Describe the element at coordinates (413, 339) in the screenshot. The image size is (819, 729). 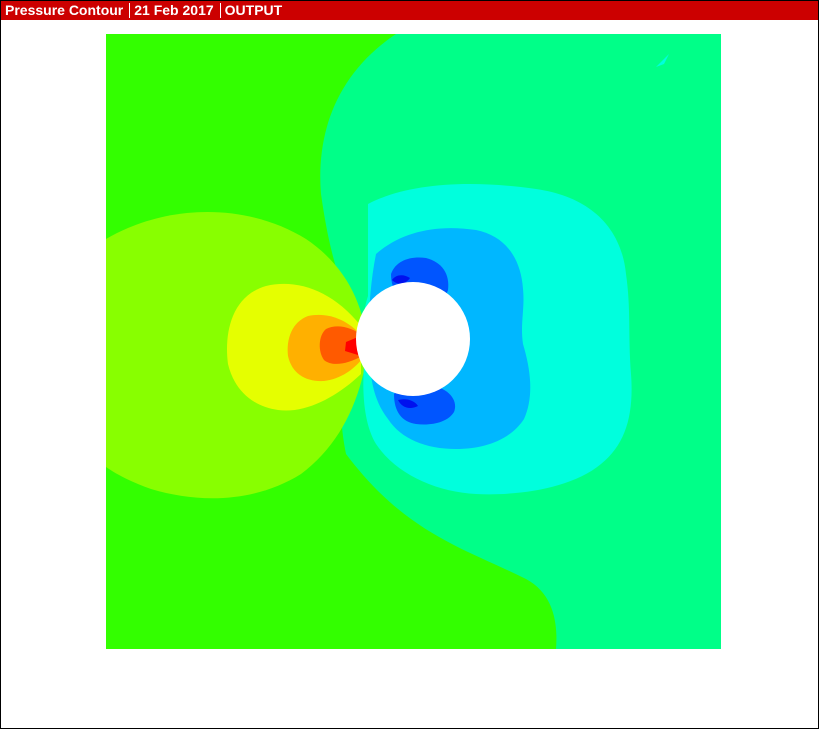
I see `cylinder-obstacle` at that location.